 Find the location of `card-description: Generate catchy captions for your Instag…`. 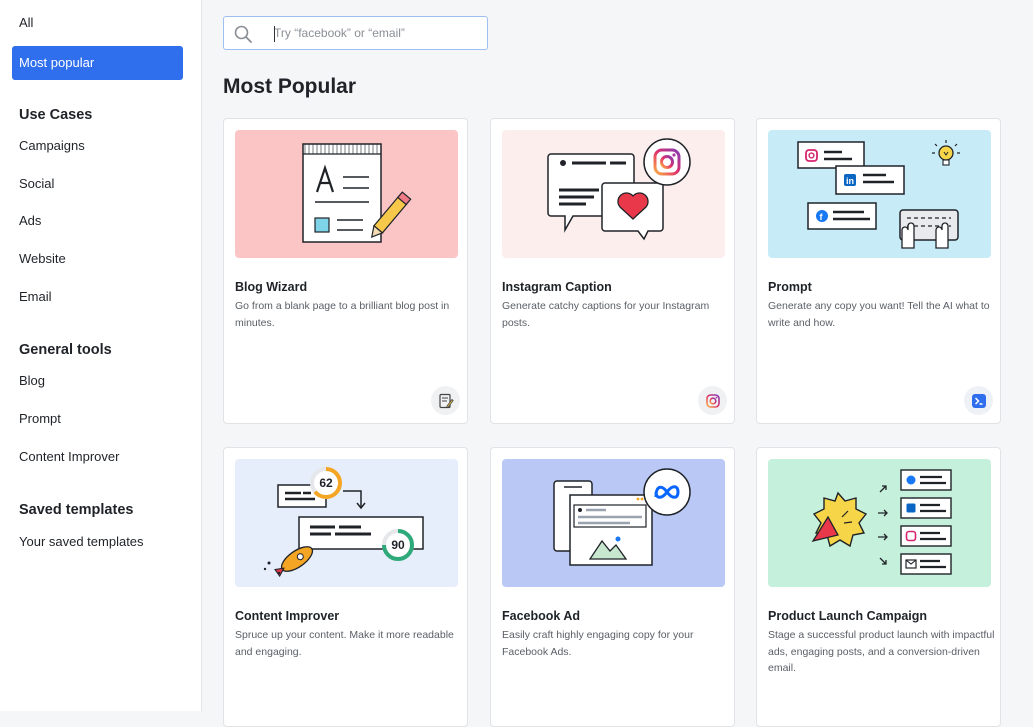

card-description: Generate catchy captions for your Instag… is located at coordinates (606, 314).